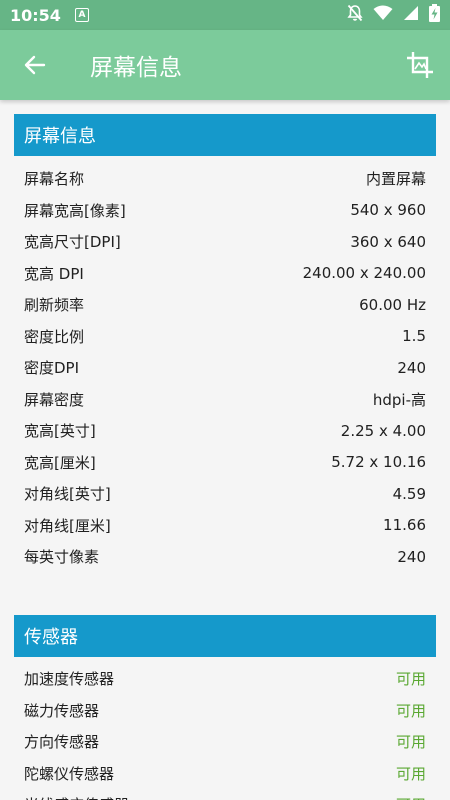 The image size is (450, 800). What do you see at coordinates (136, 68) in the screenshot?
I see `page-title: 屏幕信息` at bounding box center [136, 68].